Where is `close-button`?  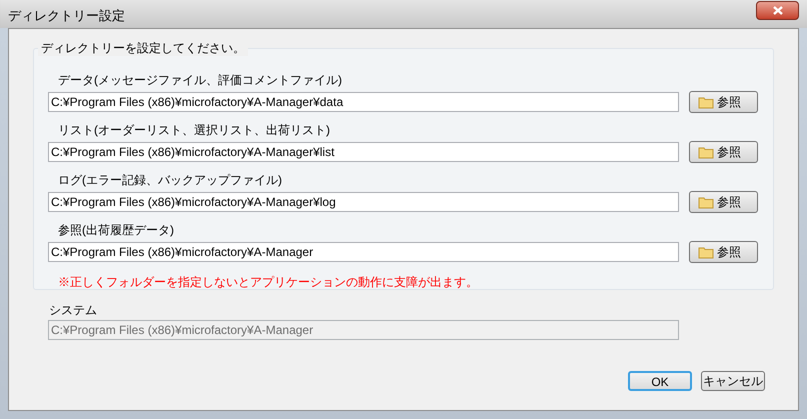 close-button is located at coordinates (777, 10).